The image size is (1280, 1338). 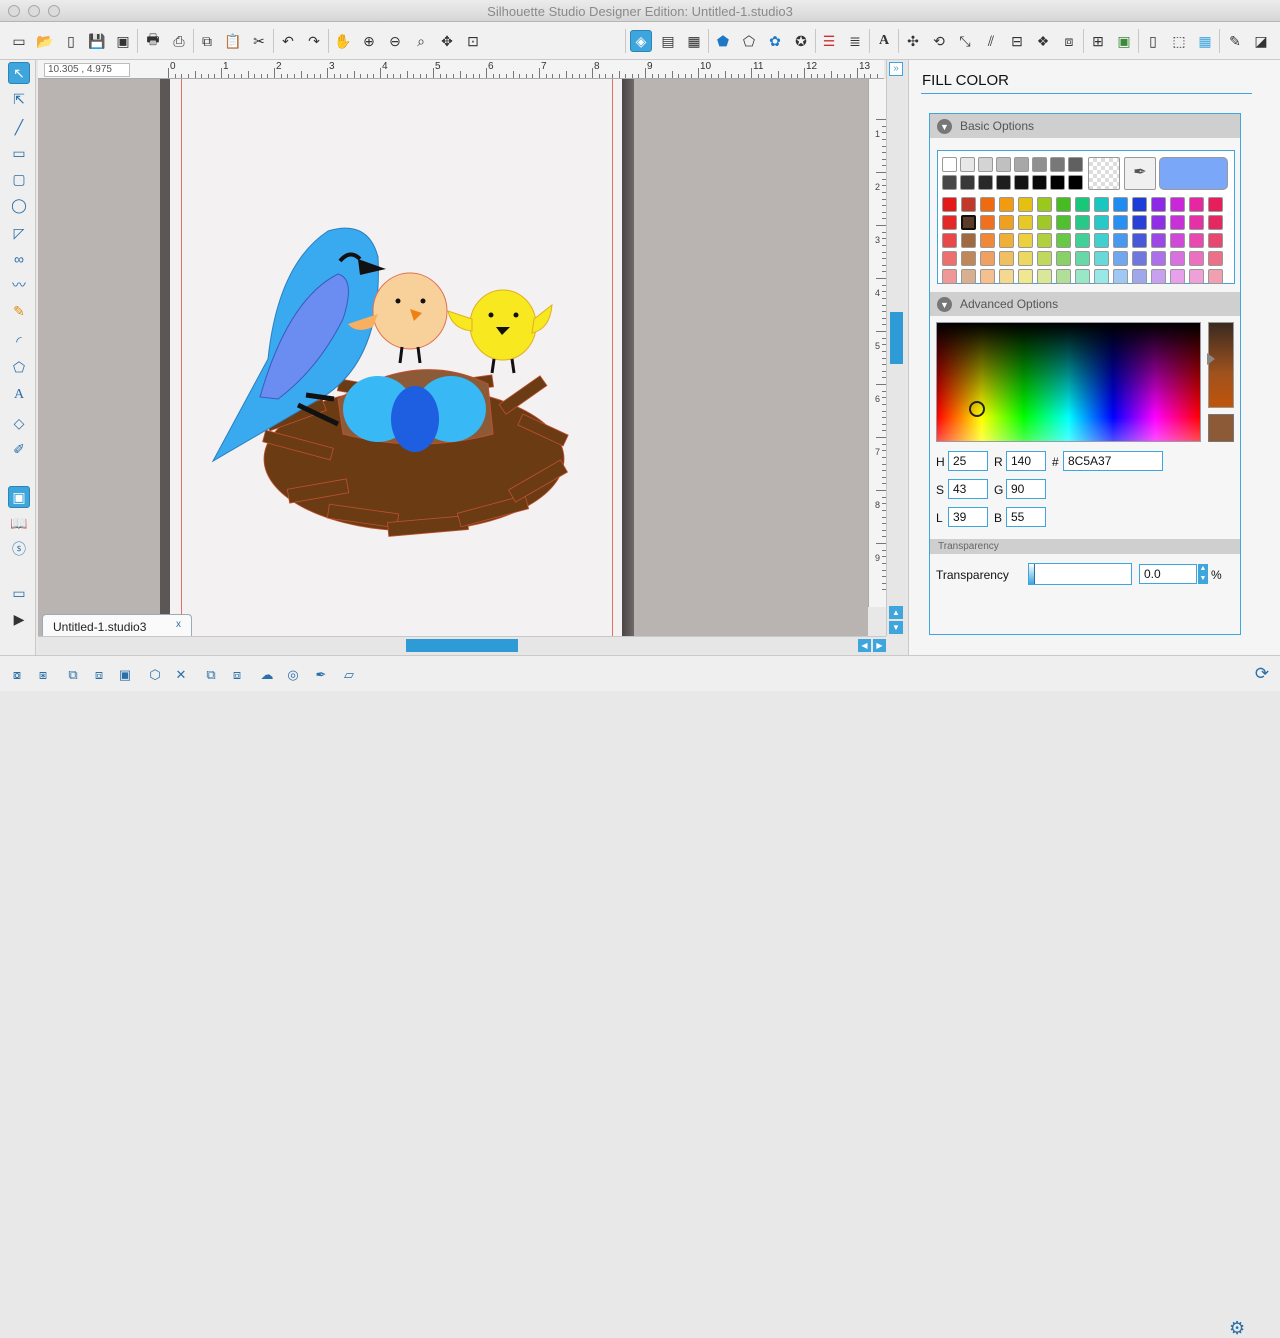 I want to click on trace-icon: ▣, so click(x=1124, y=41).